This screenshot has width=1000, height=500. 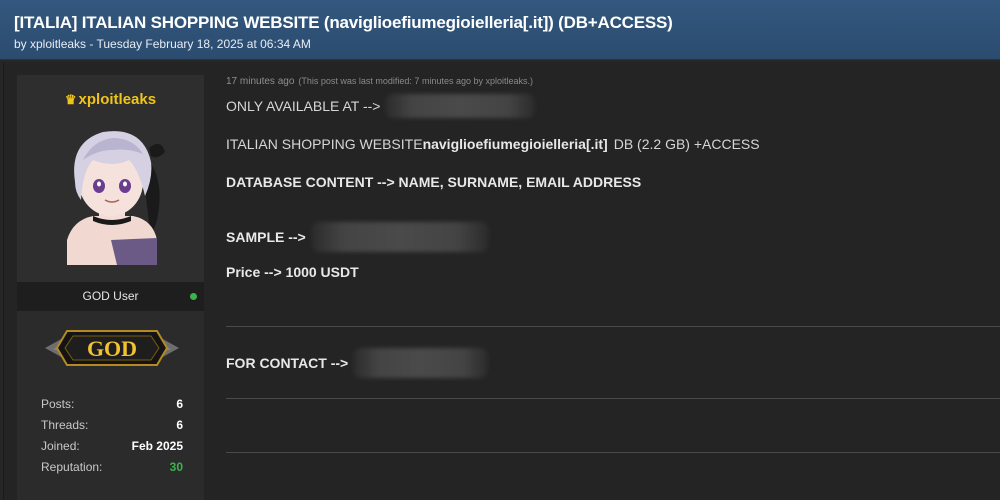 What do you see at coordinates (260, 81) in the screenshot?
I see `post-time: 17 minutes ago` at bounding box center [260, 81].